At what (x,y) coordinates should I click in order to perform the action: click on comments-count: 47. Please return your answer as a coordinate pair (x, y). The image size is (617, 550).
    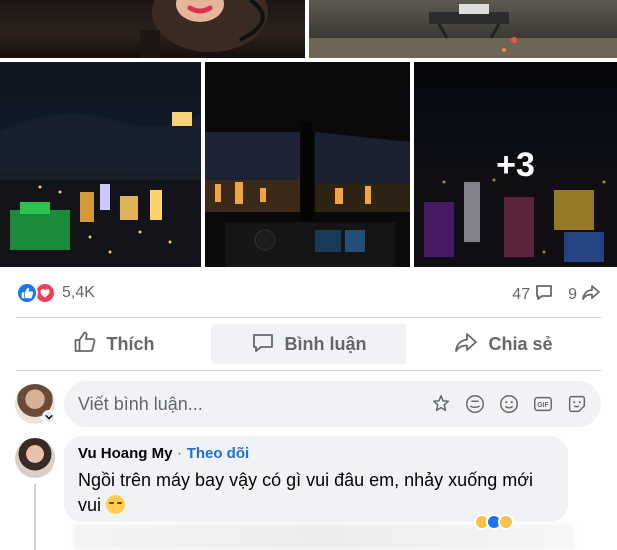
    Looking at the image, I should click on (521, 295).